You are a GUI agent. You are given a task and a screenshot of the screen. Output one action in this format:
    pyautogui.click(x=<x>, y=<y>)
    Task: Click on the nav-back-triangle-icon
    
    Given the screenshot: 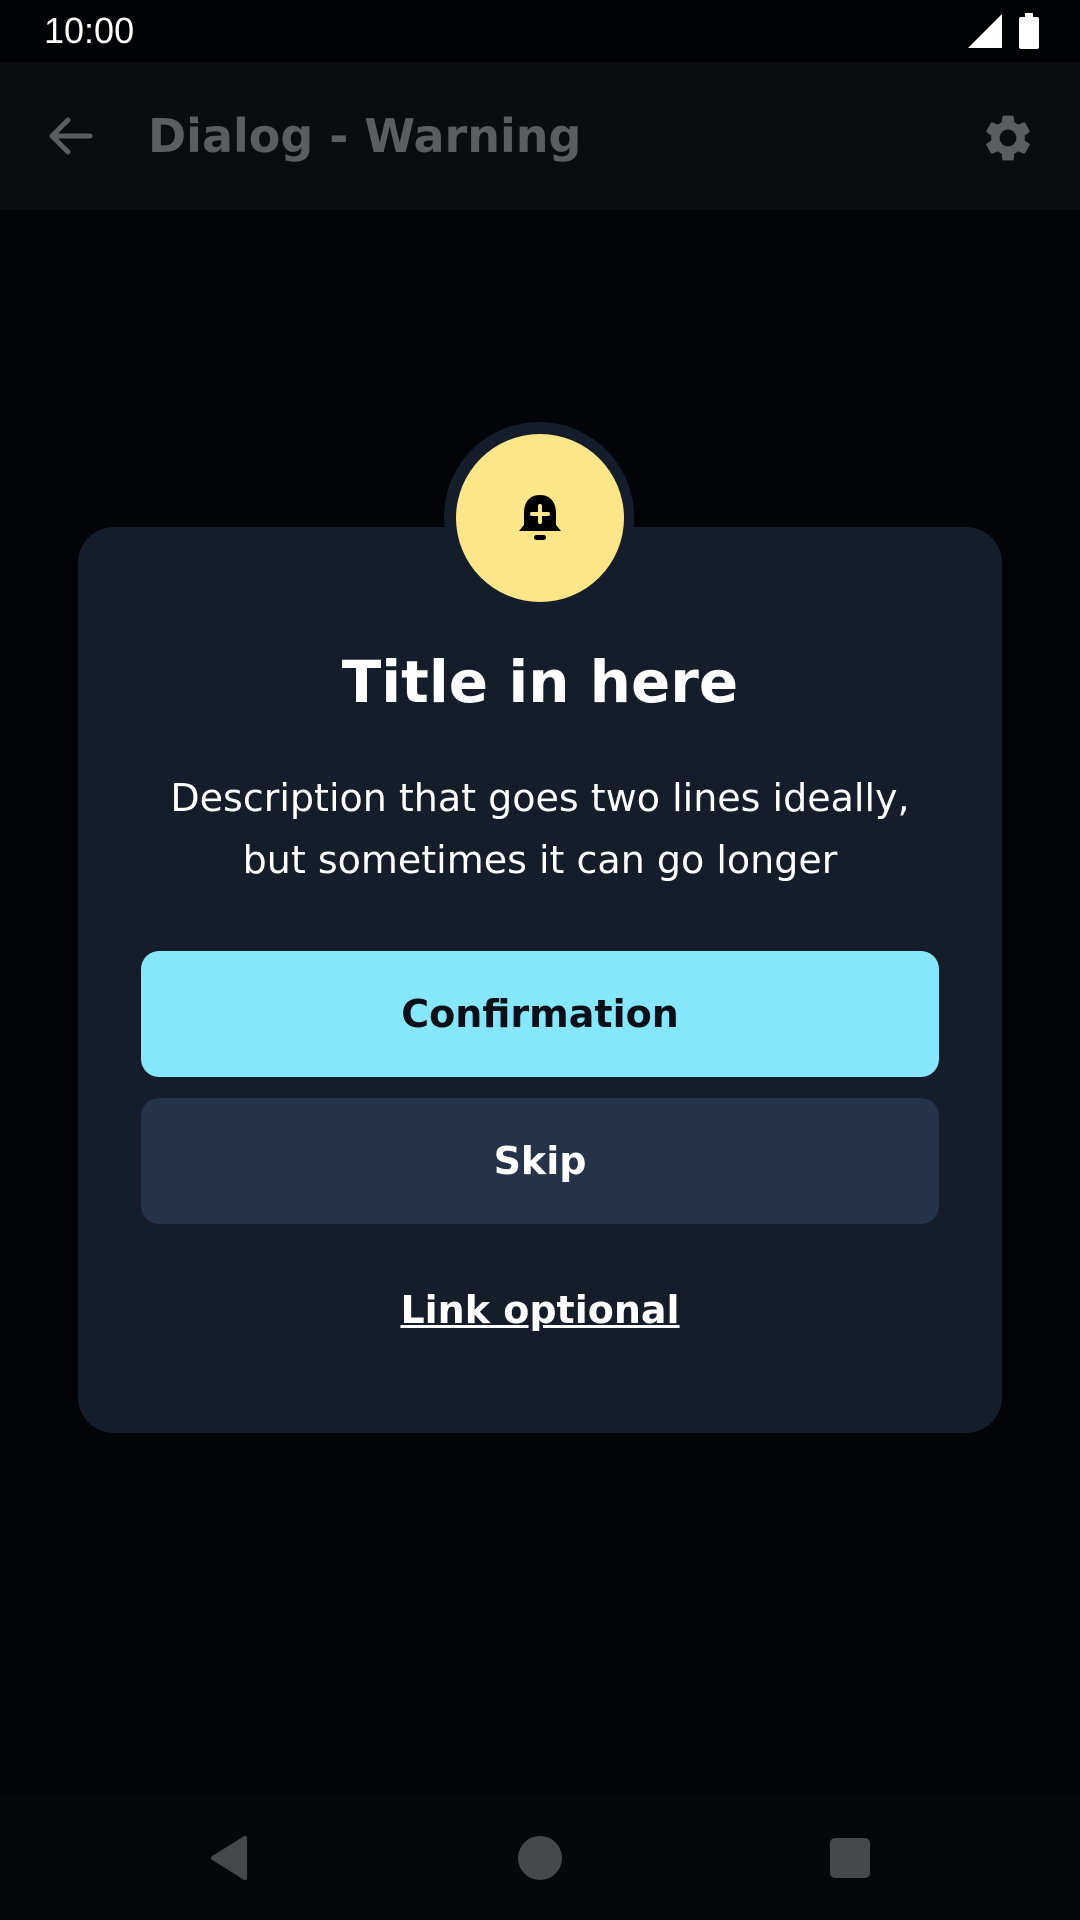 What is the action you would take?
    pyautogui.click(x=229, y=1858)
    